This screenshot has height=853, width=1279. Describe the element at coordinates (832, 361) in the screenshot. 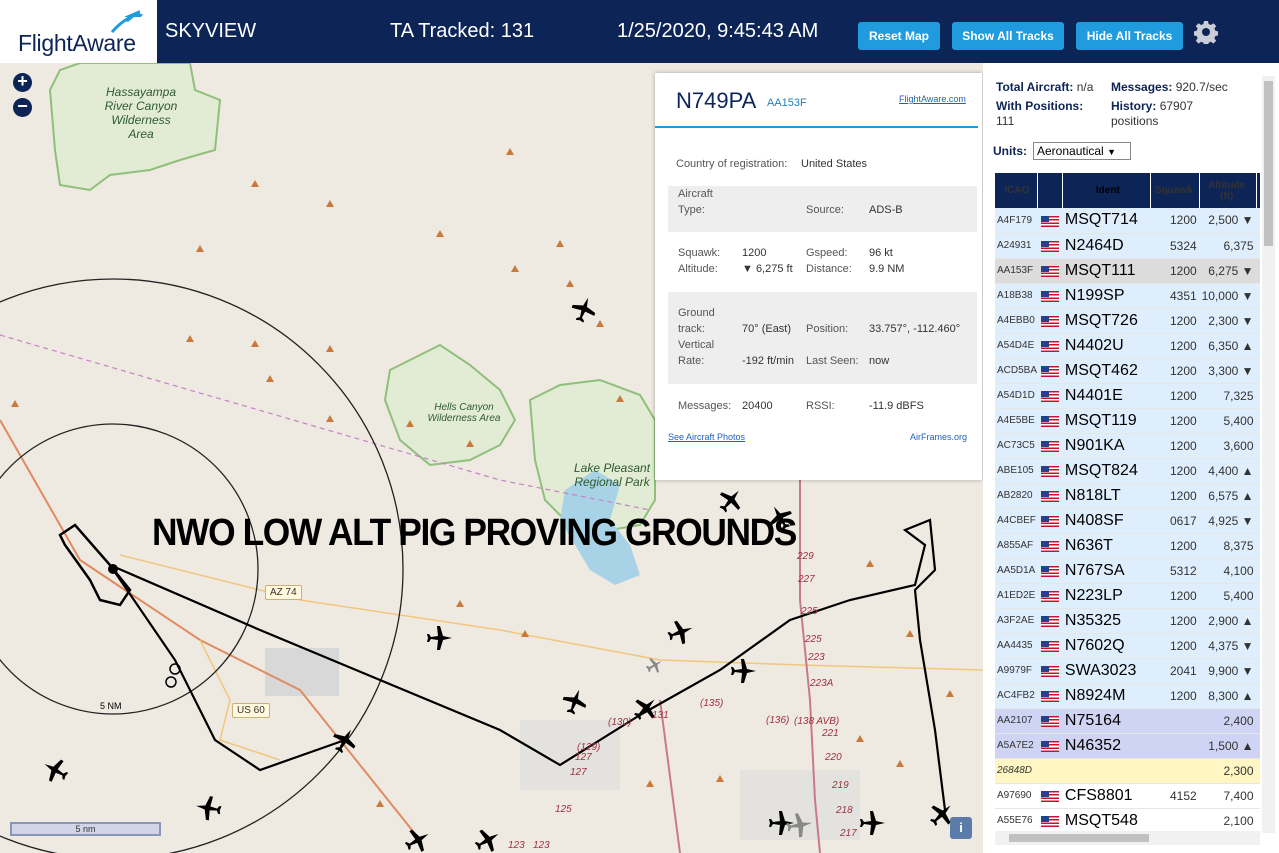

I see `last-seen-label: Last Seen:` at that location.